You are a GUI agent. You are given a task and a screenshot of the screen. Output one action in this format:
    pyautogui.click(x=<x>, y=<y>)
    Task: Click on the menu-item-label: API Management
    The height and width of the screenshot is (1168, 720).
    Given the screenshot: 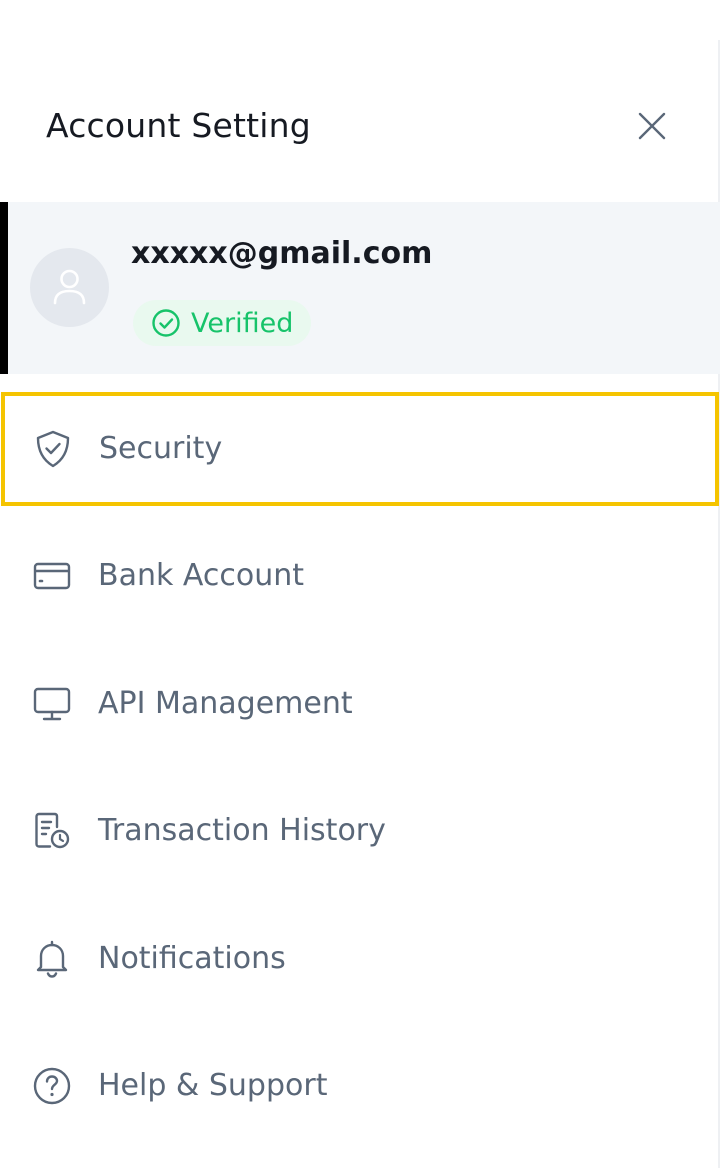 What is the action you would take?
    pyautogui.click(x=225, y=703)
    